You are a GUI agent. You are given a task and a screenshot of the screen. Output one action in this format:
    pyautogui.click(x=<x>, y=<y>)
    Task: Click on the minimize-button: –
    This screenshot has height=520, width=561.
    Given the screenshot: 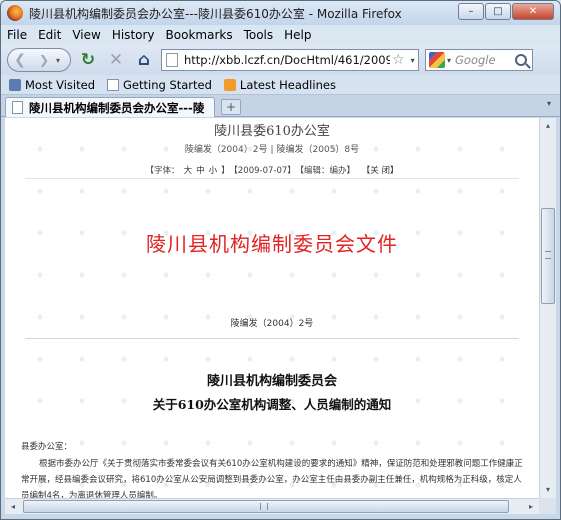 What is the action you would take?
    pyautogui.click(x=471, y=11)
    